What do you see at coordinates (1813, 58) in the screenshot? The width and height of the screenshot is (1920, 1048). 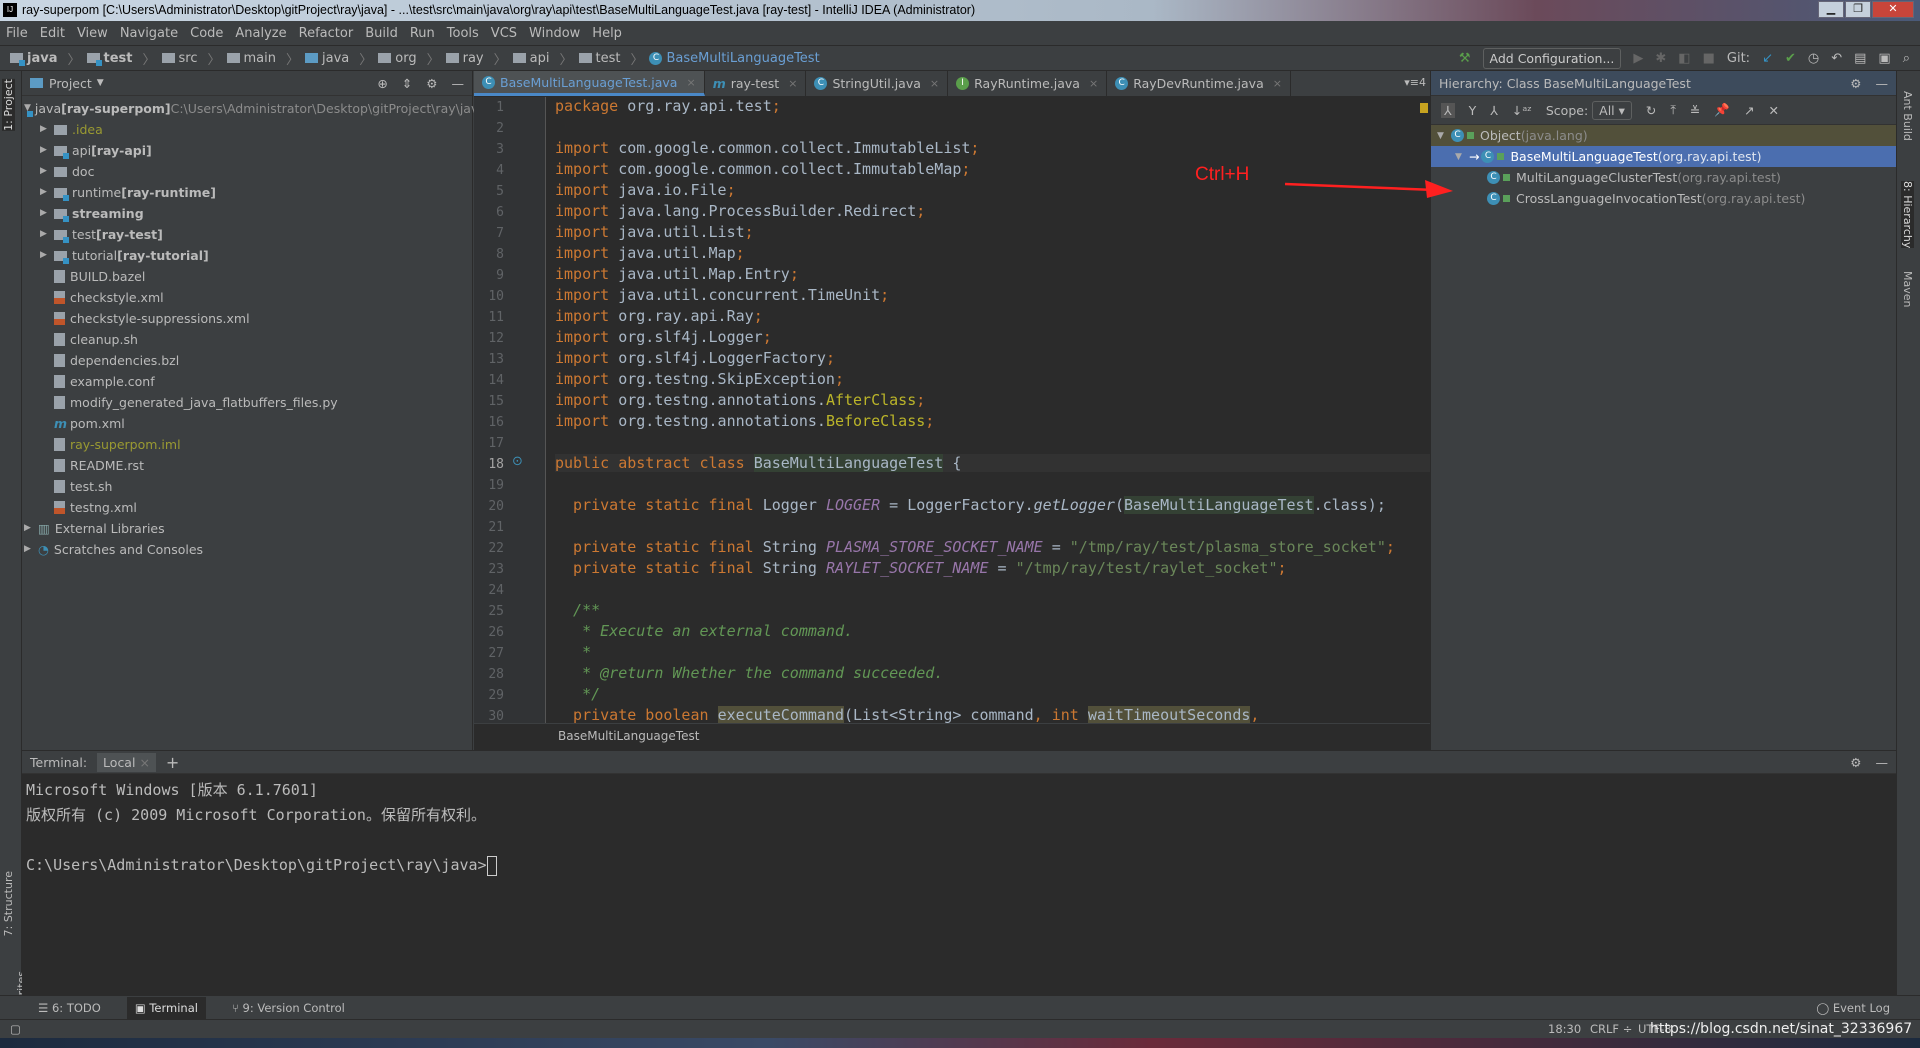 I see `history-icon: ◷` at bounding box center [1813, 58].